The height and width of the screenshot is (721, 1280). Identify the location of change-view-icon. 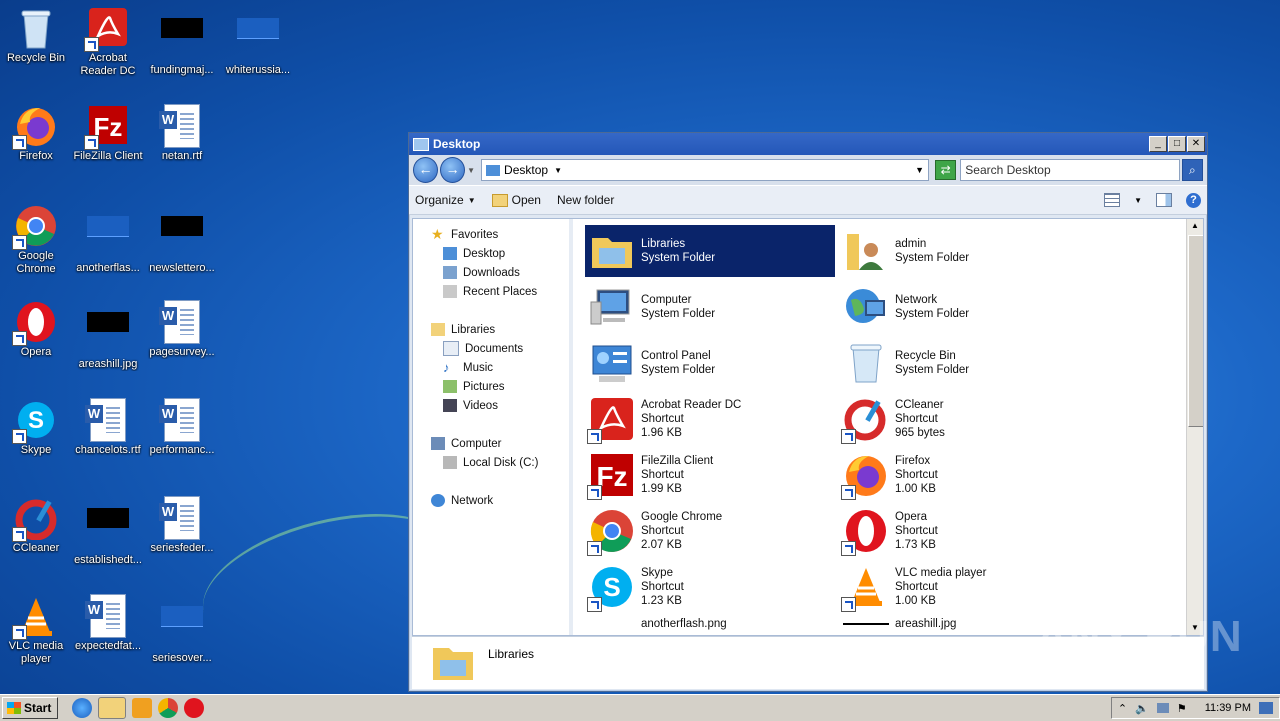
(1112, 200).